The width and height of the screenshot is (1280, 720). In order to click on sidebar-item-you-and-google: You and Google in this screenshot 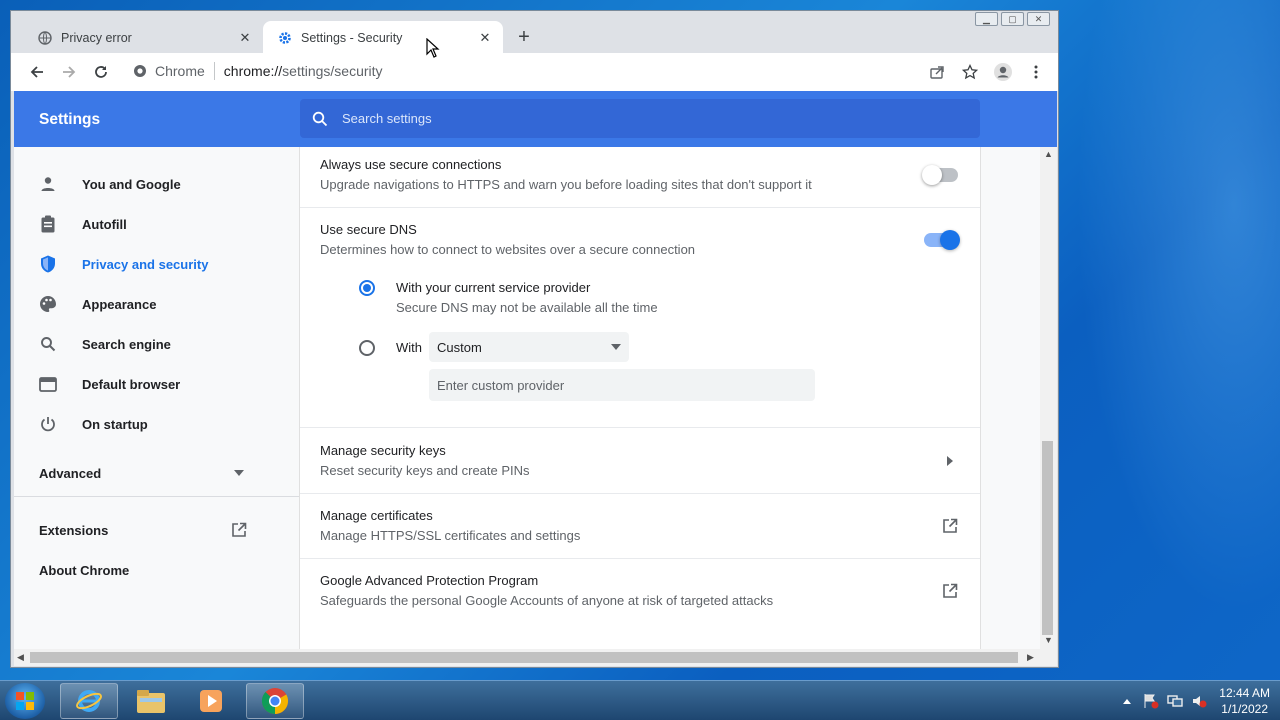, I will do `click(149, 184)`.